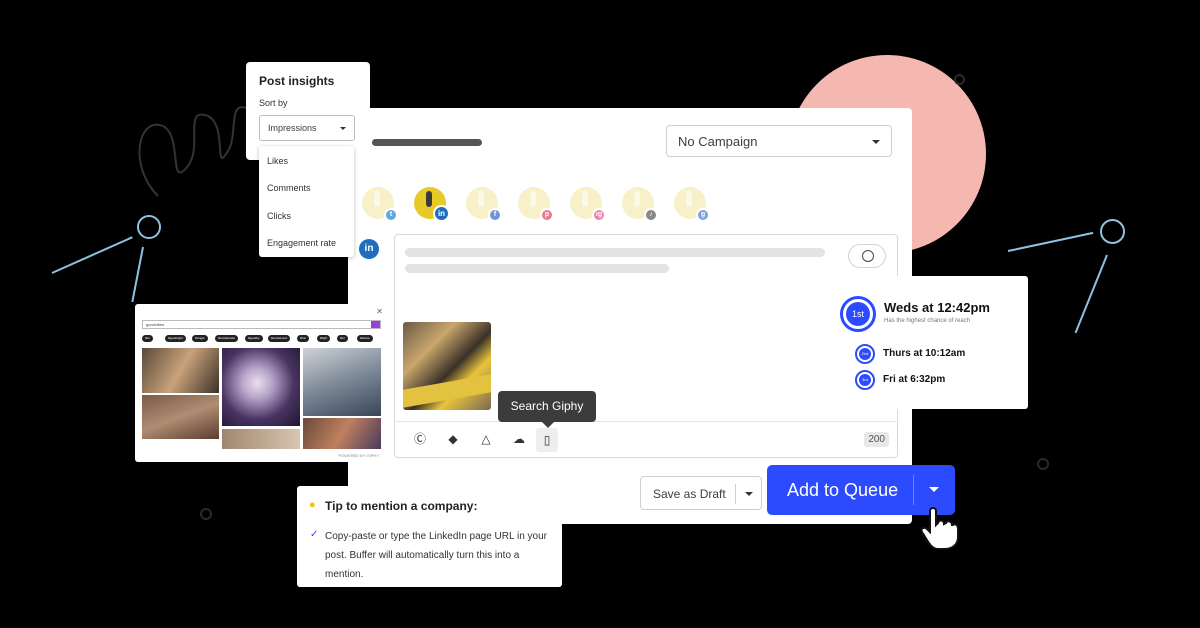  Describe the element at coordinates (927, 321) in the screenshot. I see `best-time-note: Has the highest chance of reach` at that location.